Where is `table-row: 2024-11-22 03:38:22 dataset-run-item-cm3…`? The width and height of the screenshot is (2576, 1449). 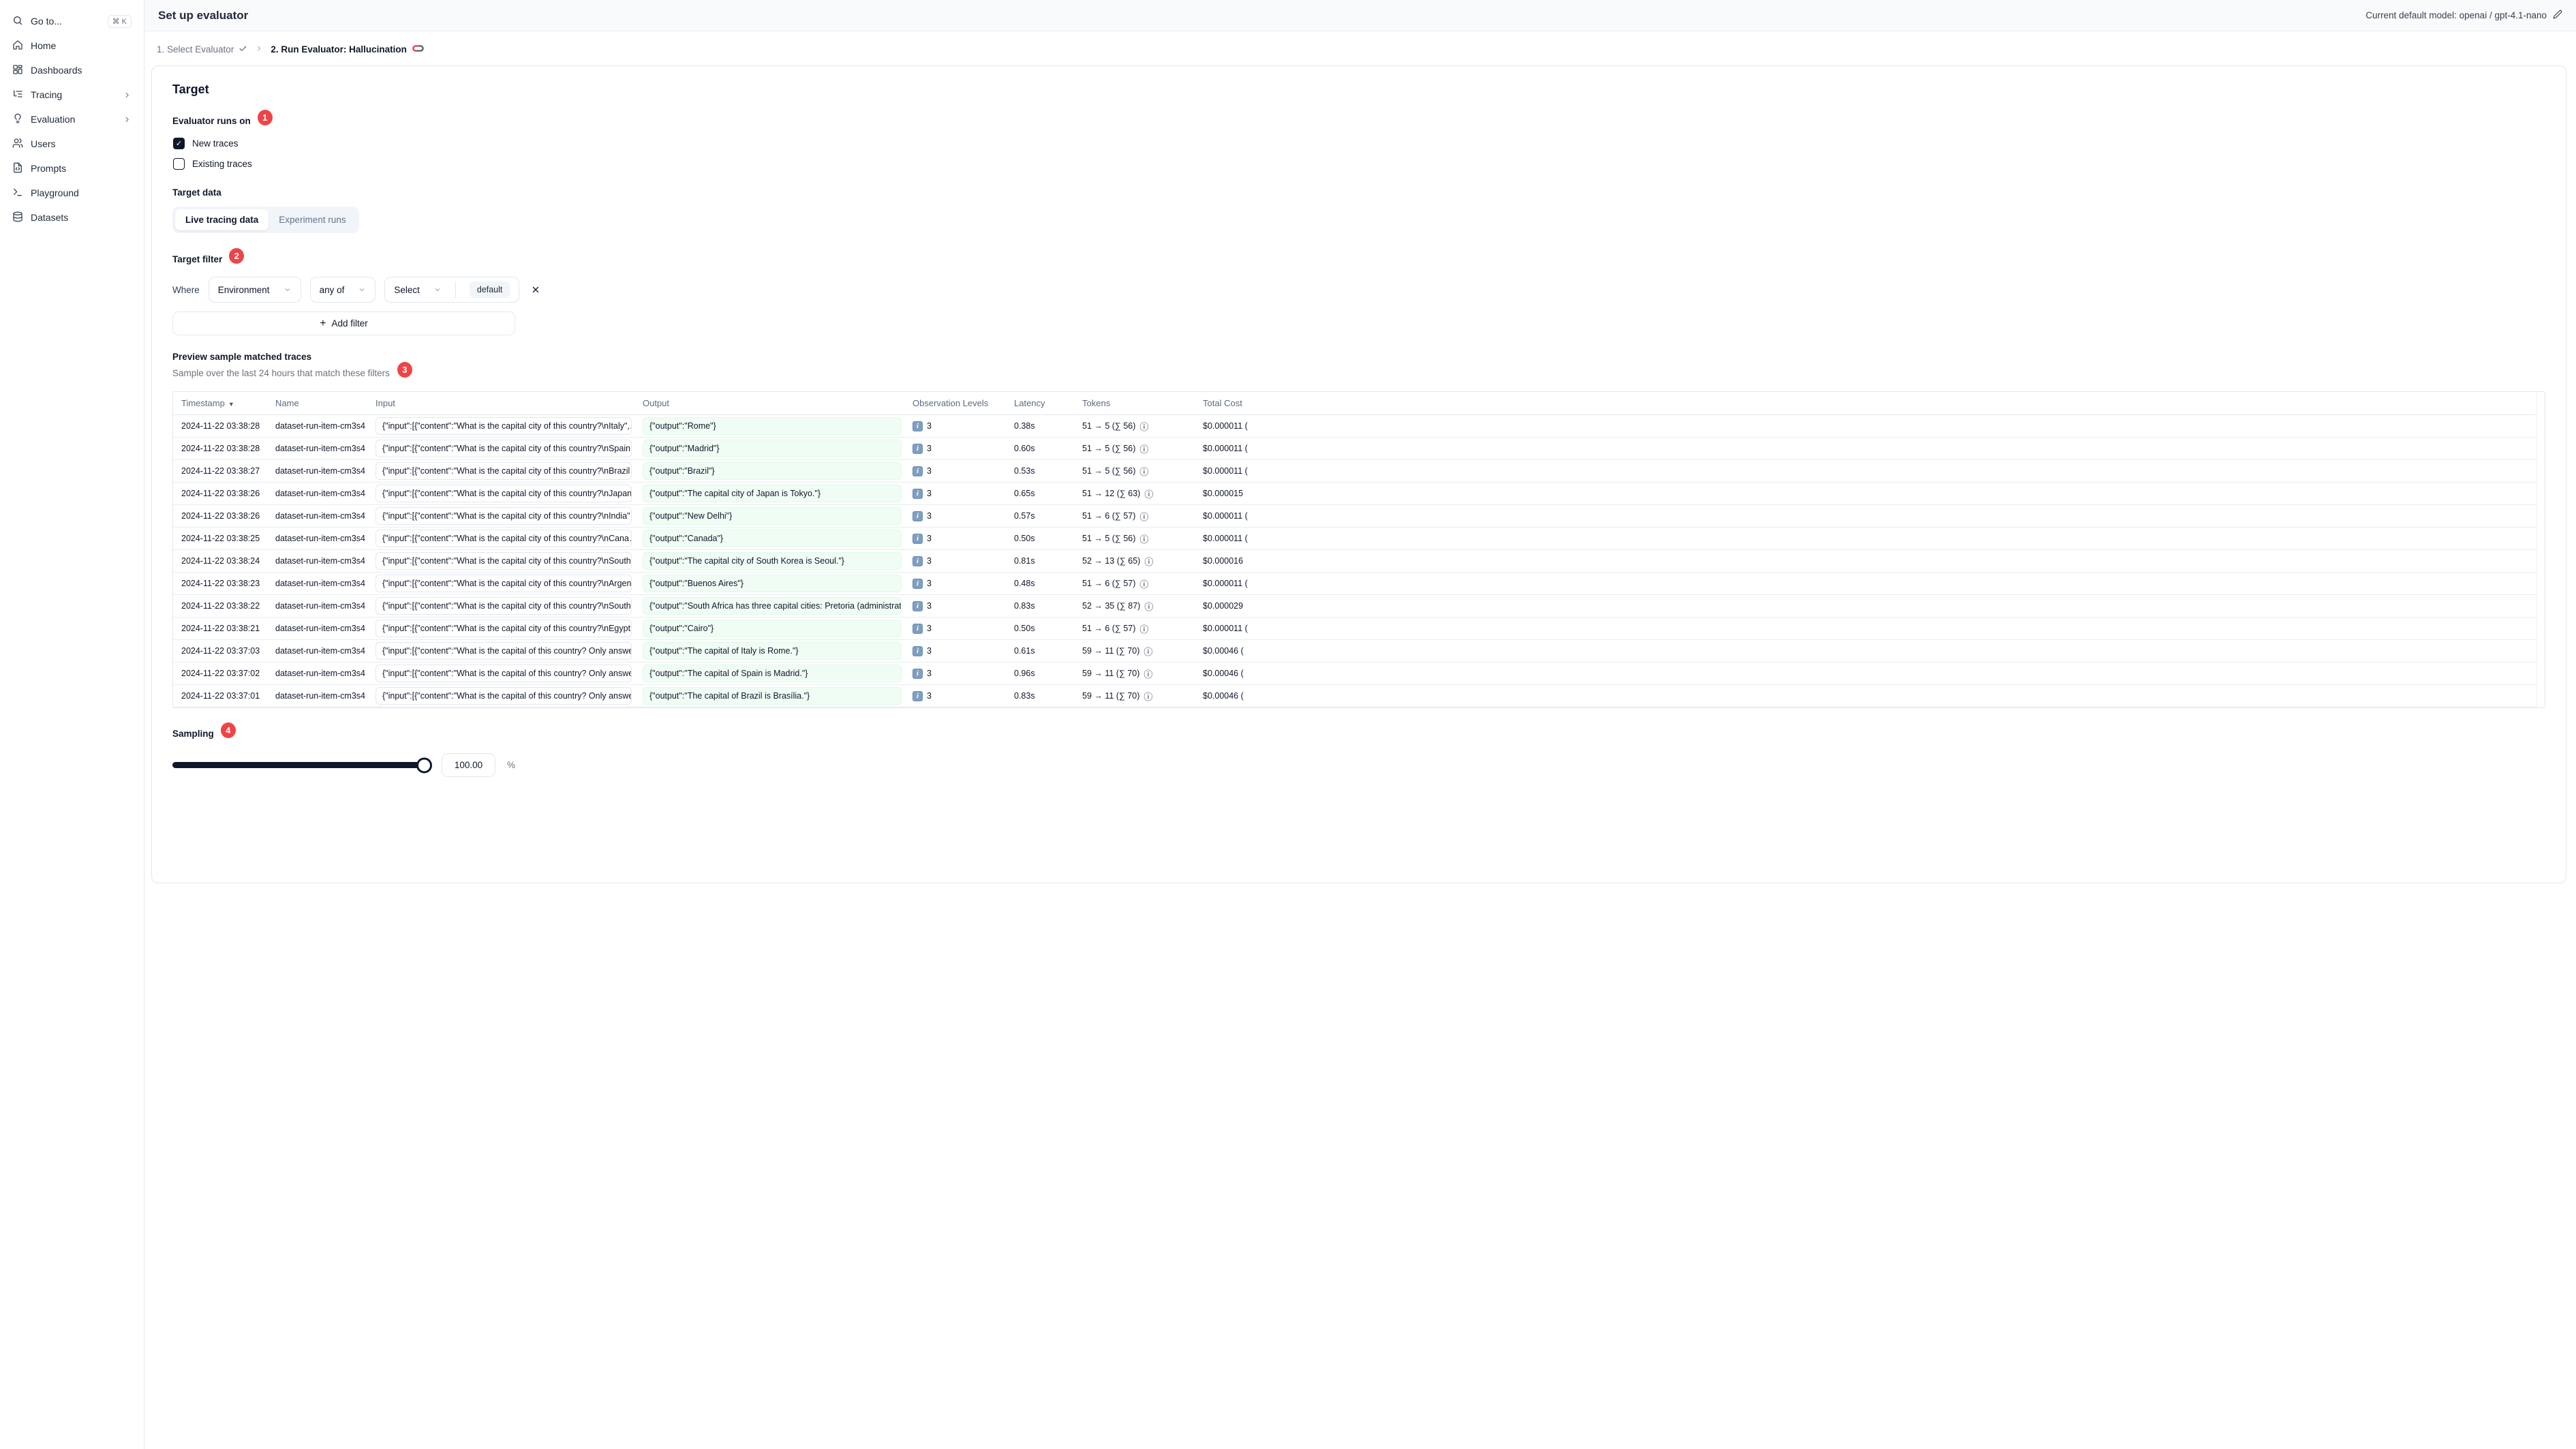 table-row: 2024-11-22 03:38:22 dataset-run-item-cm3… is located at coordinates (1354, 606).